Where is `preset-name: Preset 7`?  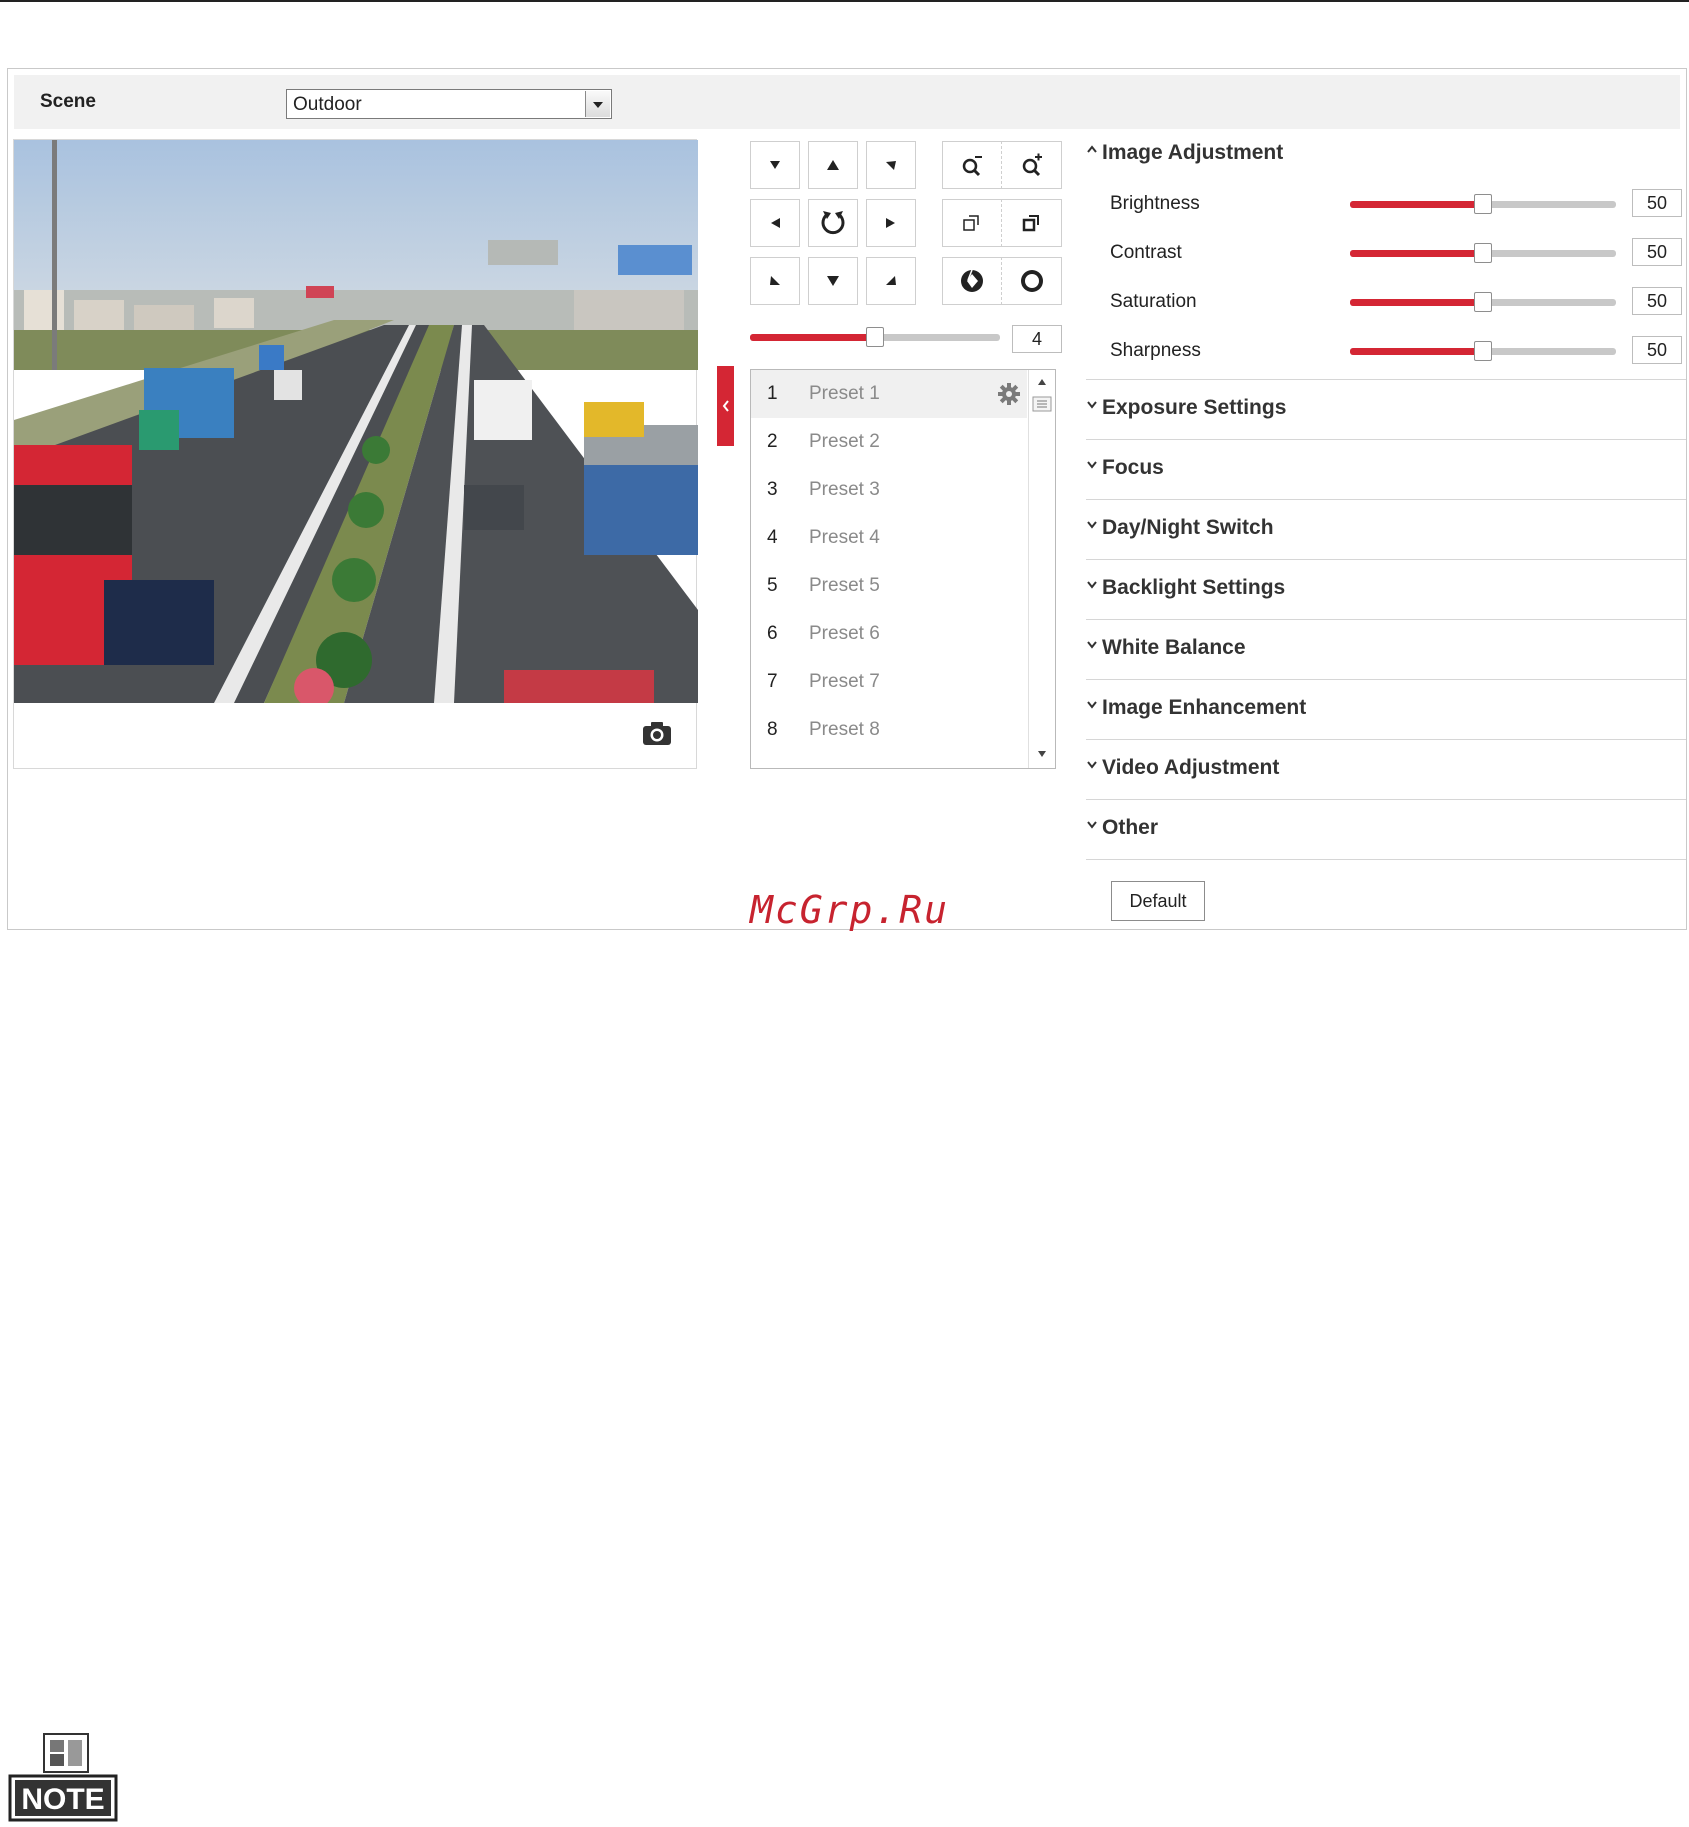
preset-name: Preset 7 is located at coordinates (844, 681).